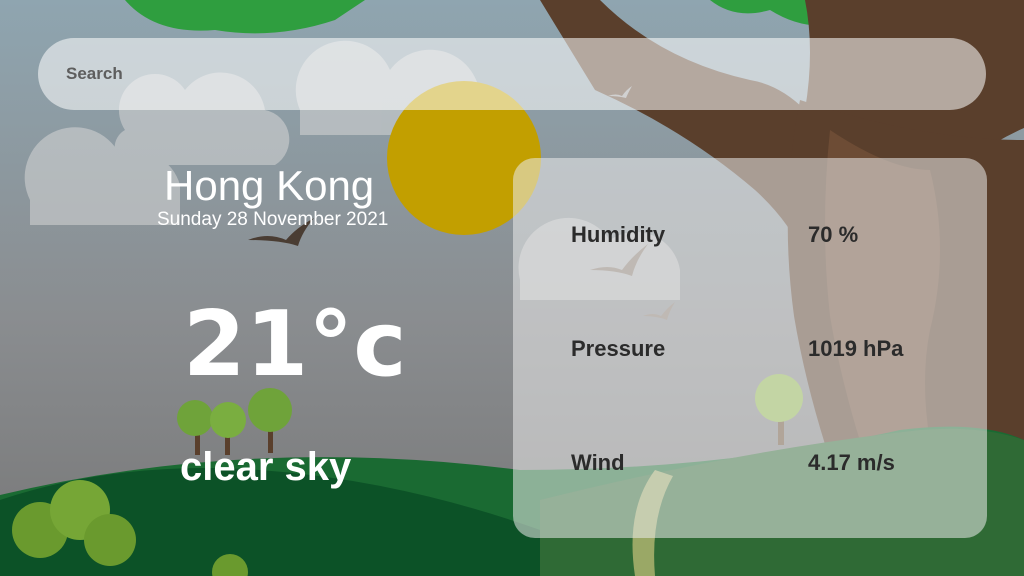 The image size is (1024, 576). I want to click on wind-label: Wind, so click(598, 462).